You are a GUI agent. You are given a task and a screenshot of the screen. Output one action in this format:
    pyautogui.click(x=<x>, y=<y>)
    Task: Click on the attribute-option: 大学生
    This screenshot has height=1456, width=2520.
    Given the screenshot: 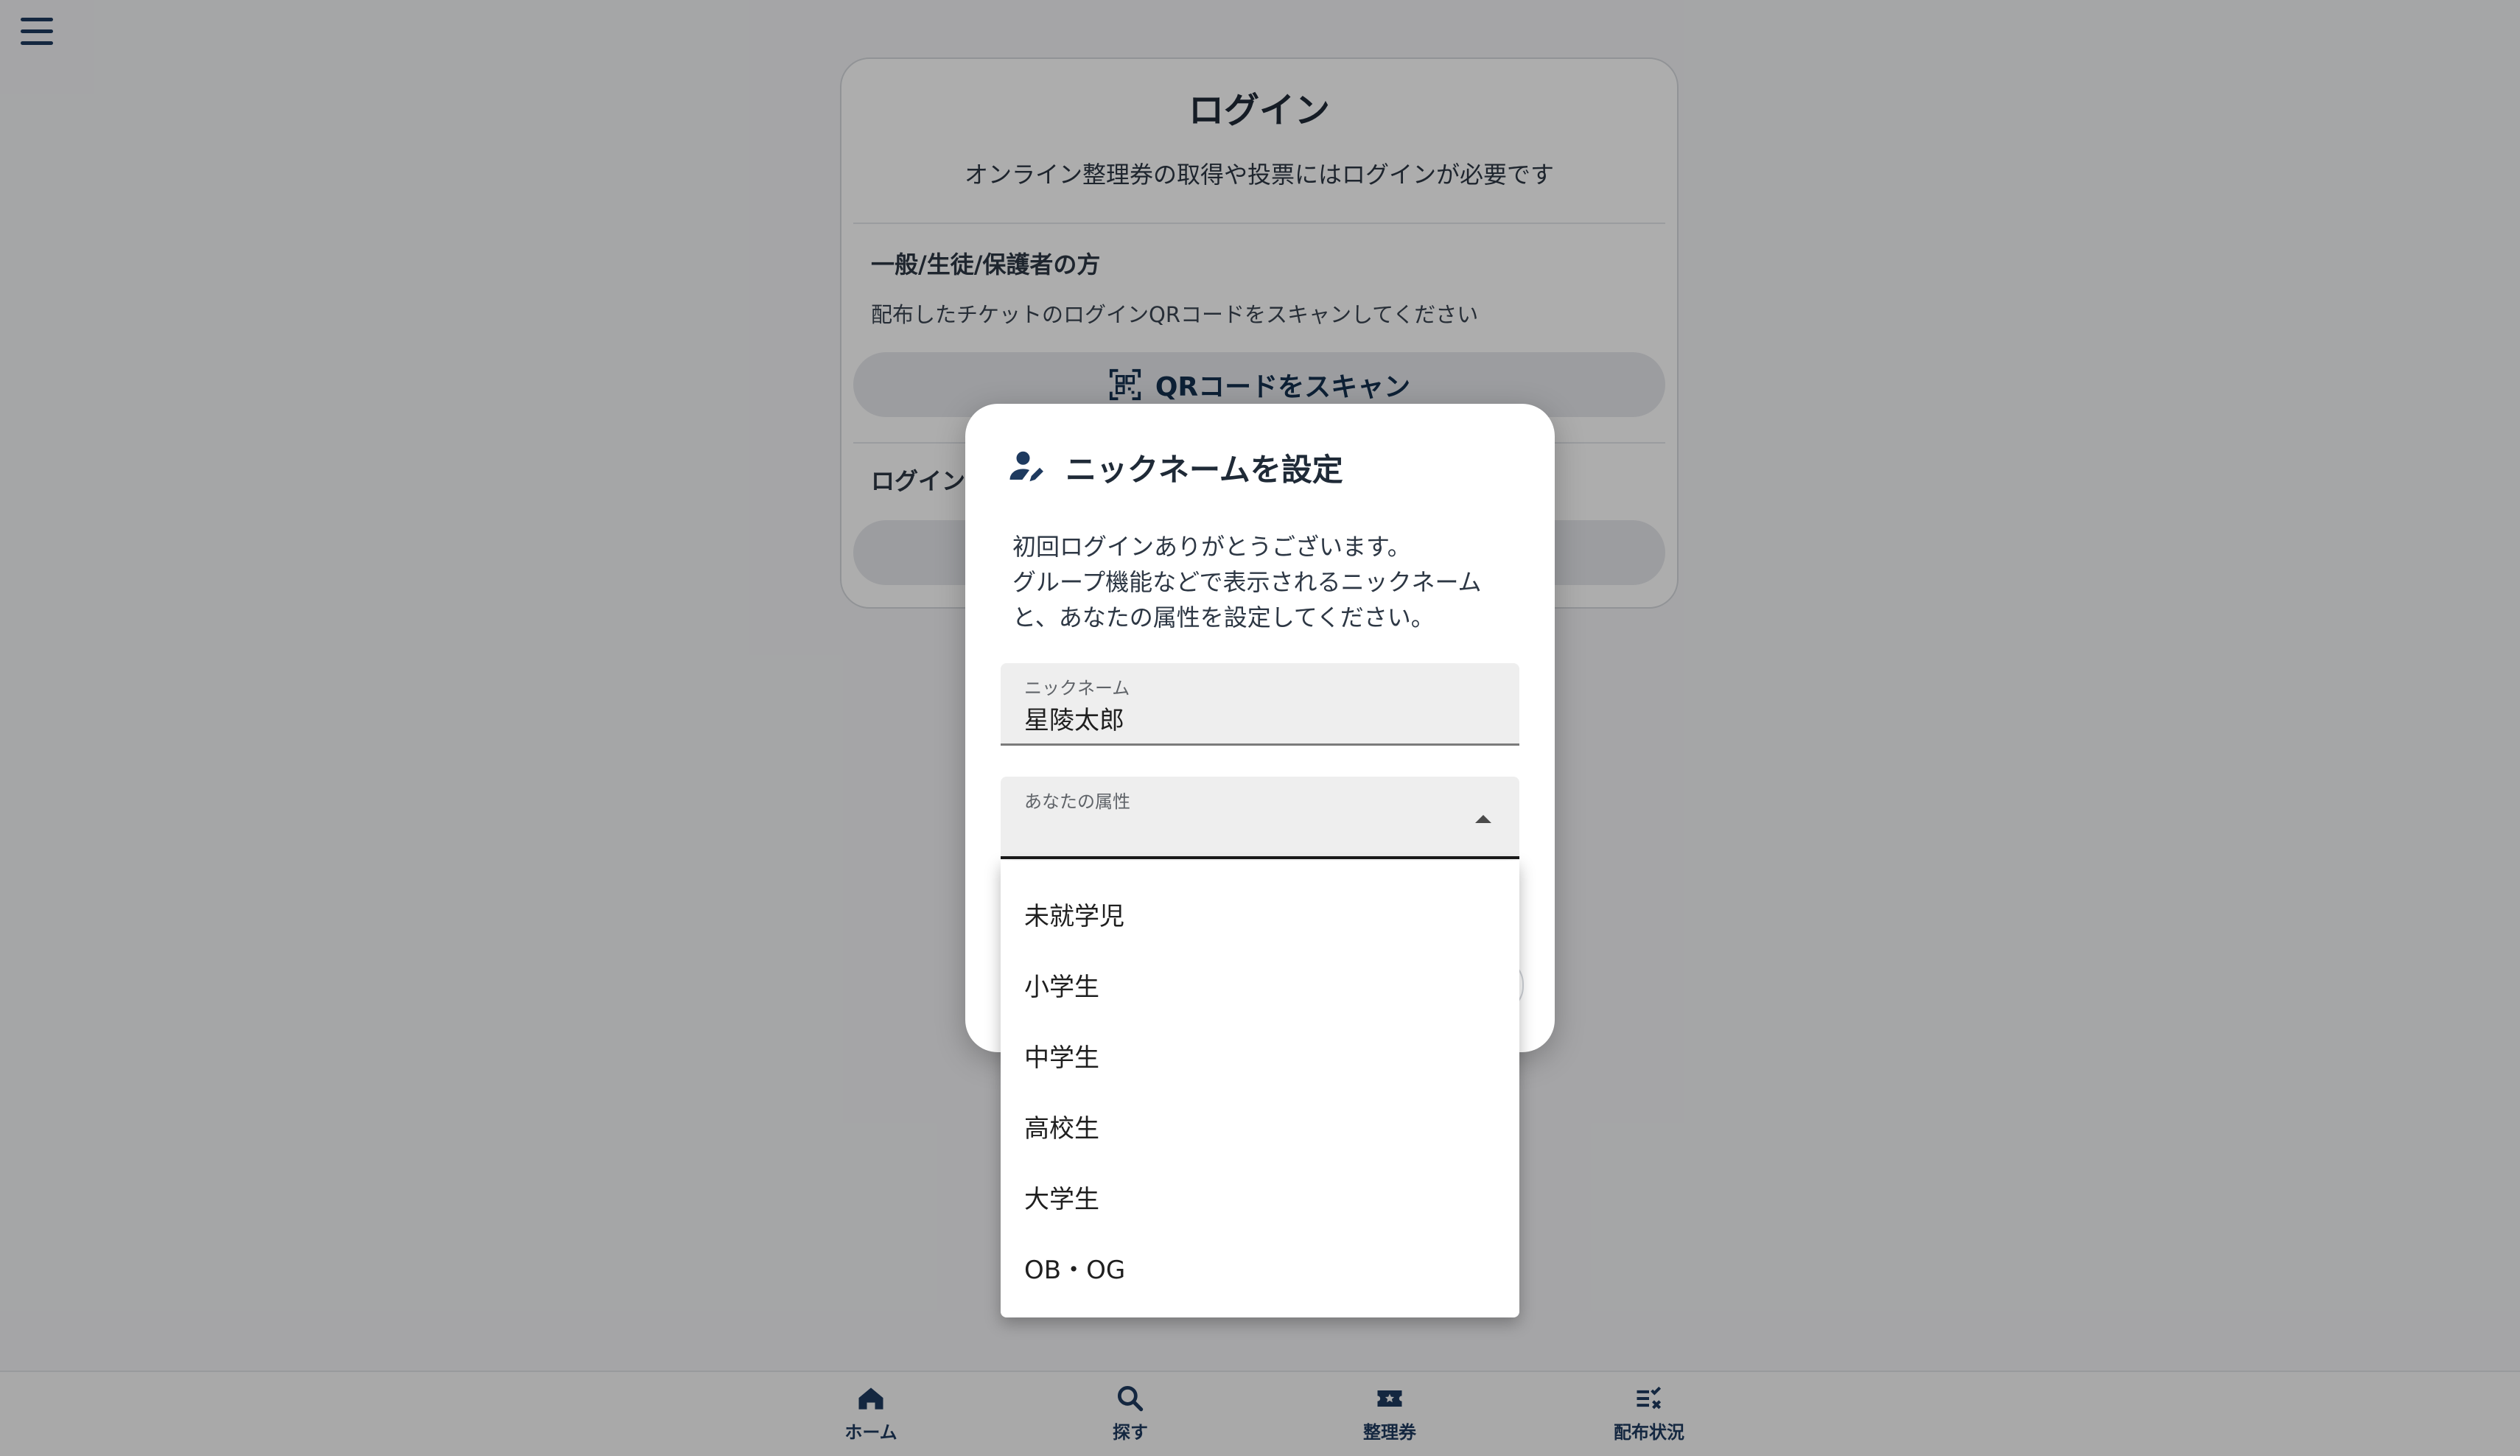 What is the action you would take?
    pyautogui.click(x=1260, y=1199)
    